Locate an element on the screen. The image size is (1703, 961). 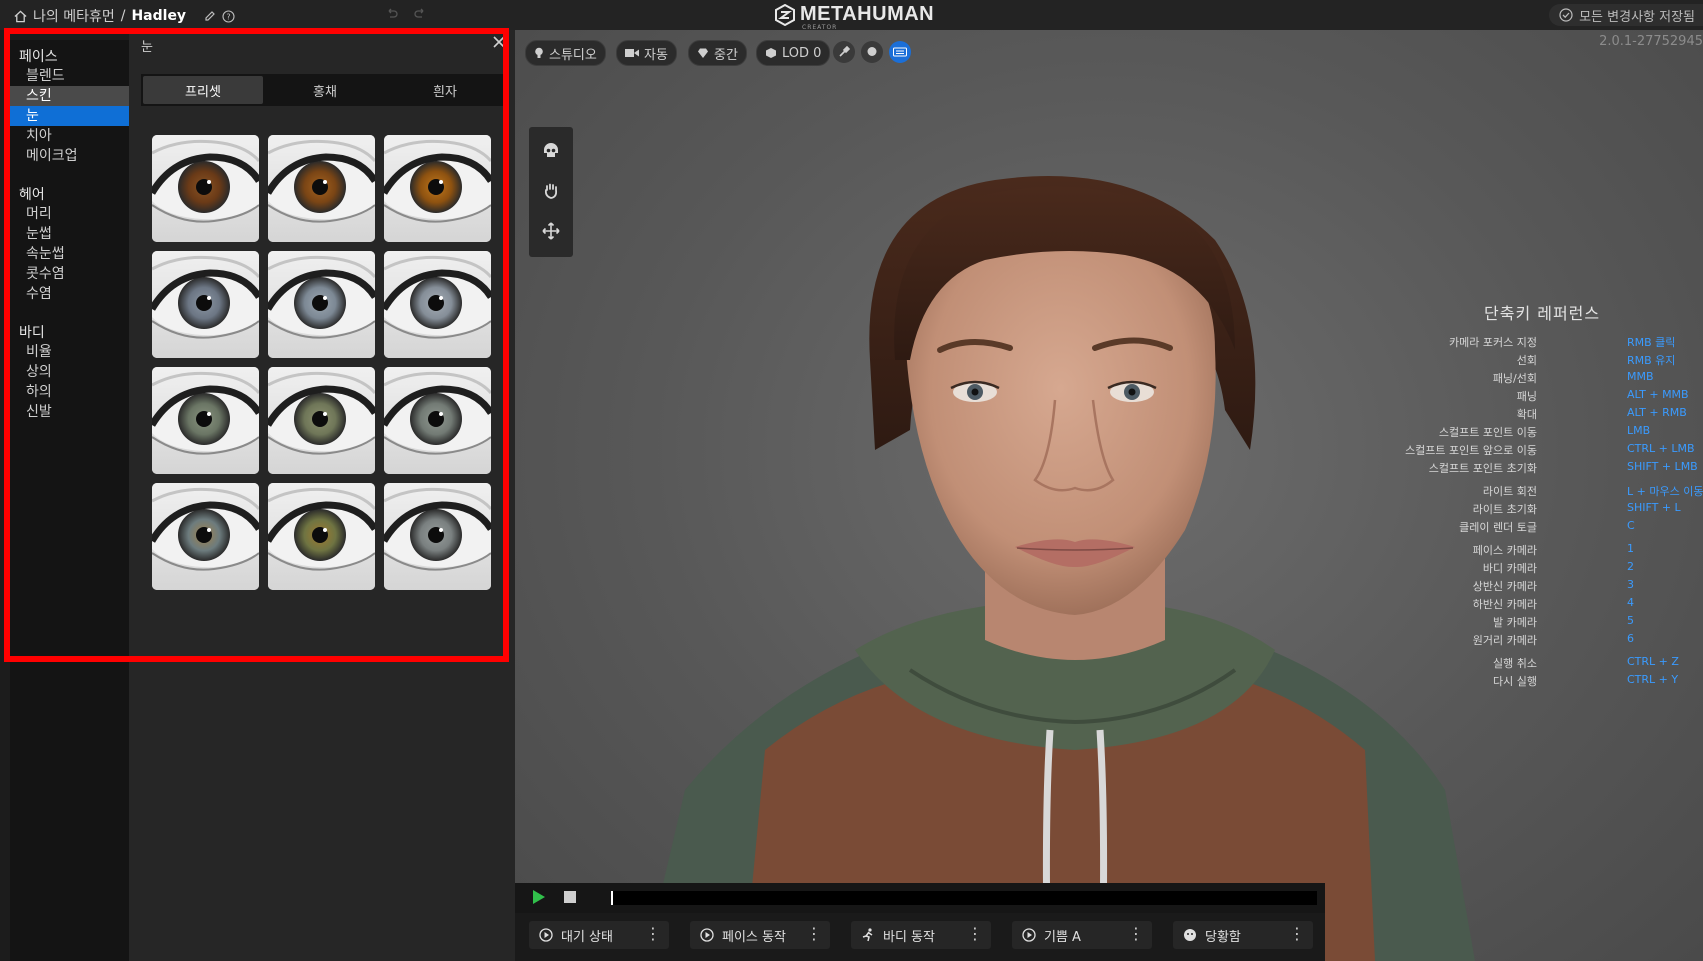
sidebar-item: 블렌드 is located at coordinates (69, 76).